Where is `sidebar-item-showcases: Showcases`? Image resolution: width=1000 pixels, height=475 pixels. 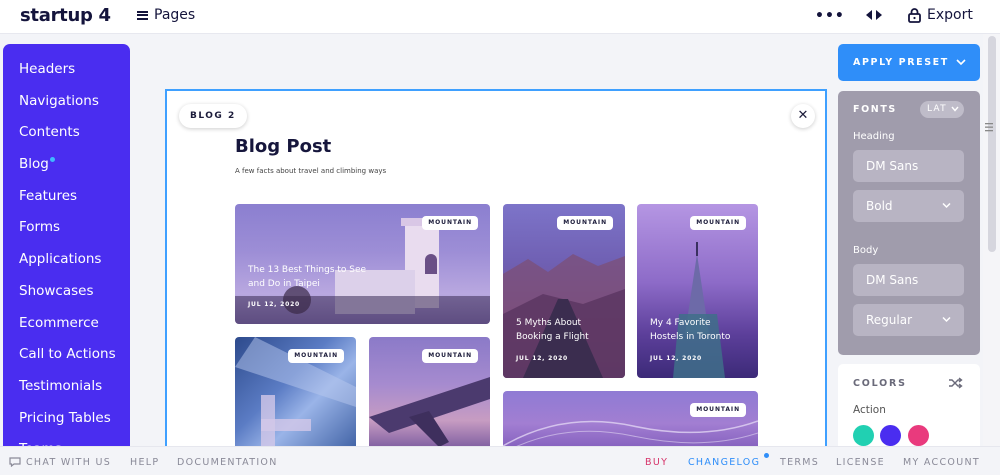 sidebar-item-showcases: Showcases is located at coordinates (66, 297).